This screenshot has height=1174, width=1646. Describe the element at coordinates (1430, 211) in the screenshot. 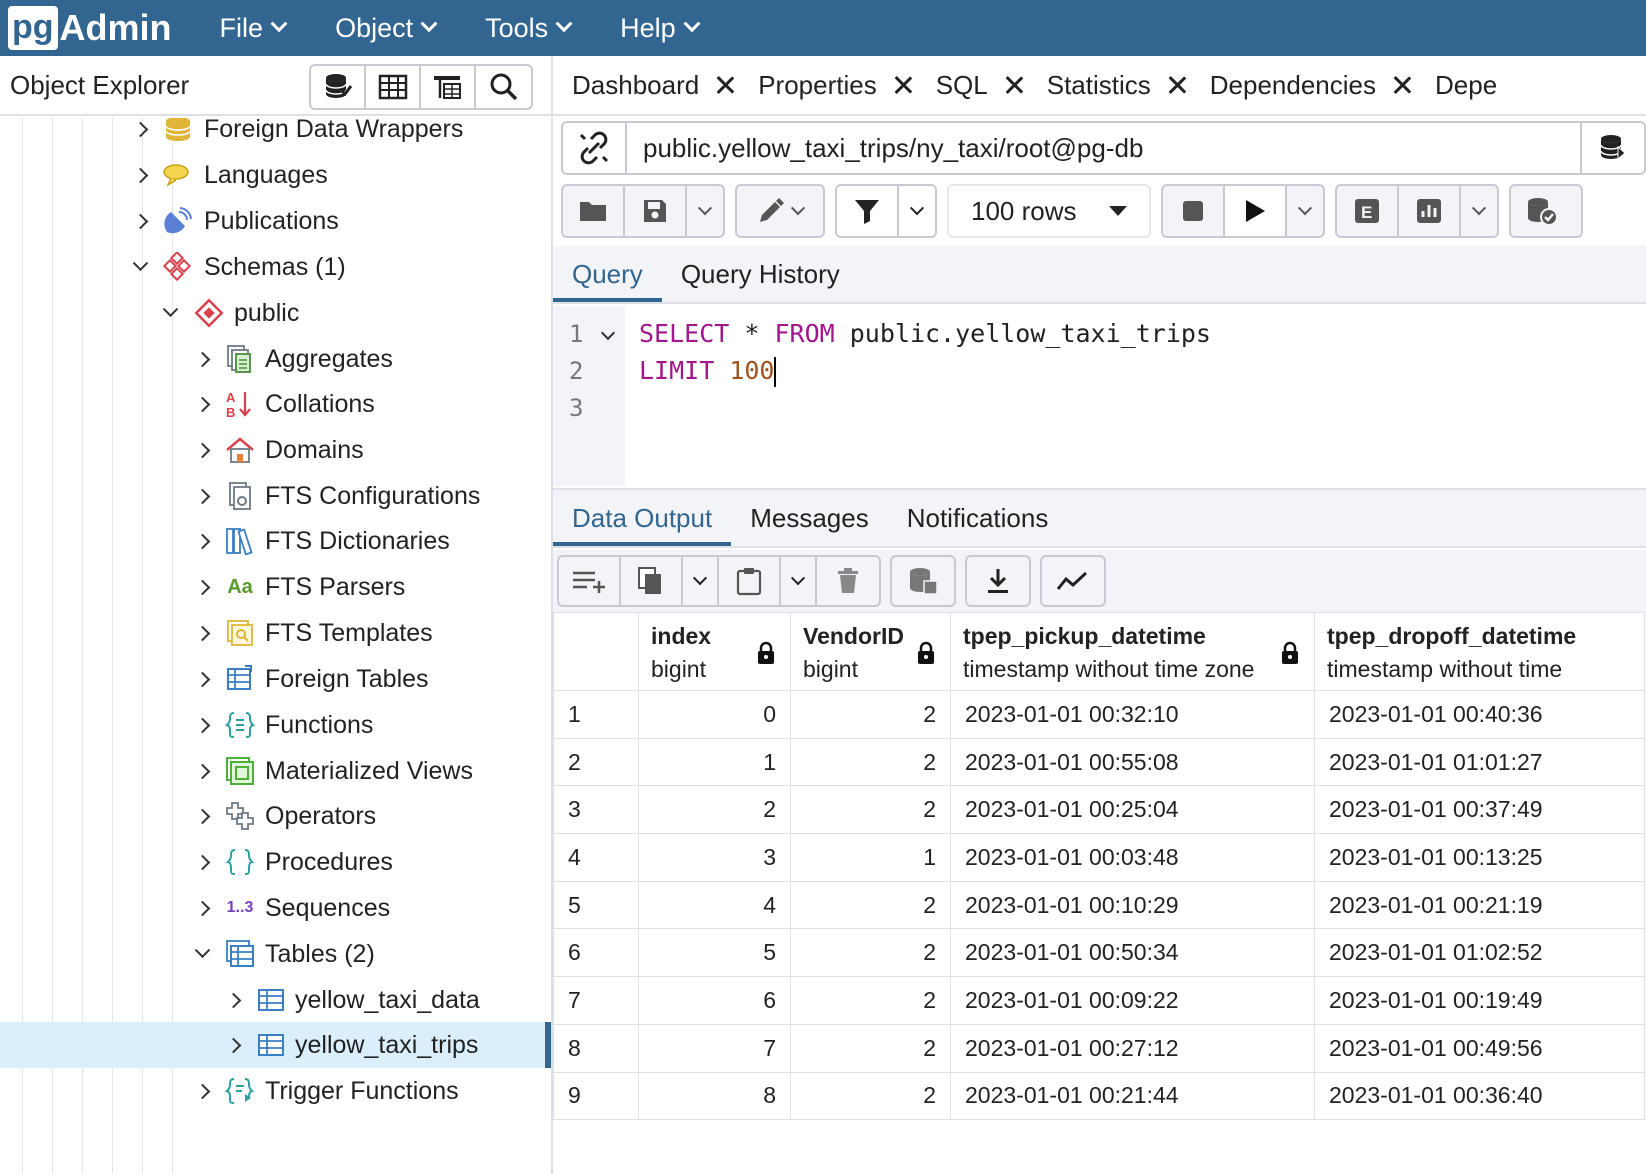

I see `explain-analyze-button` at that location.